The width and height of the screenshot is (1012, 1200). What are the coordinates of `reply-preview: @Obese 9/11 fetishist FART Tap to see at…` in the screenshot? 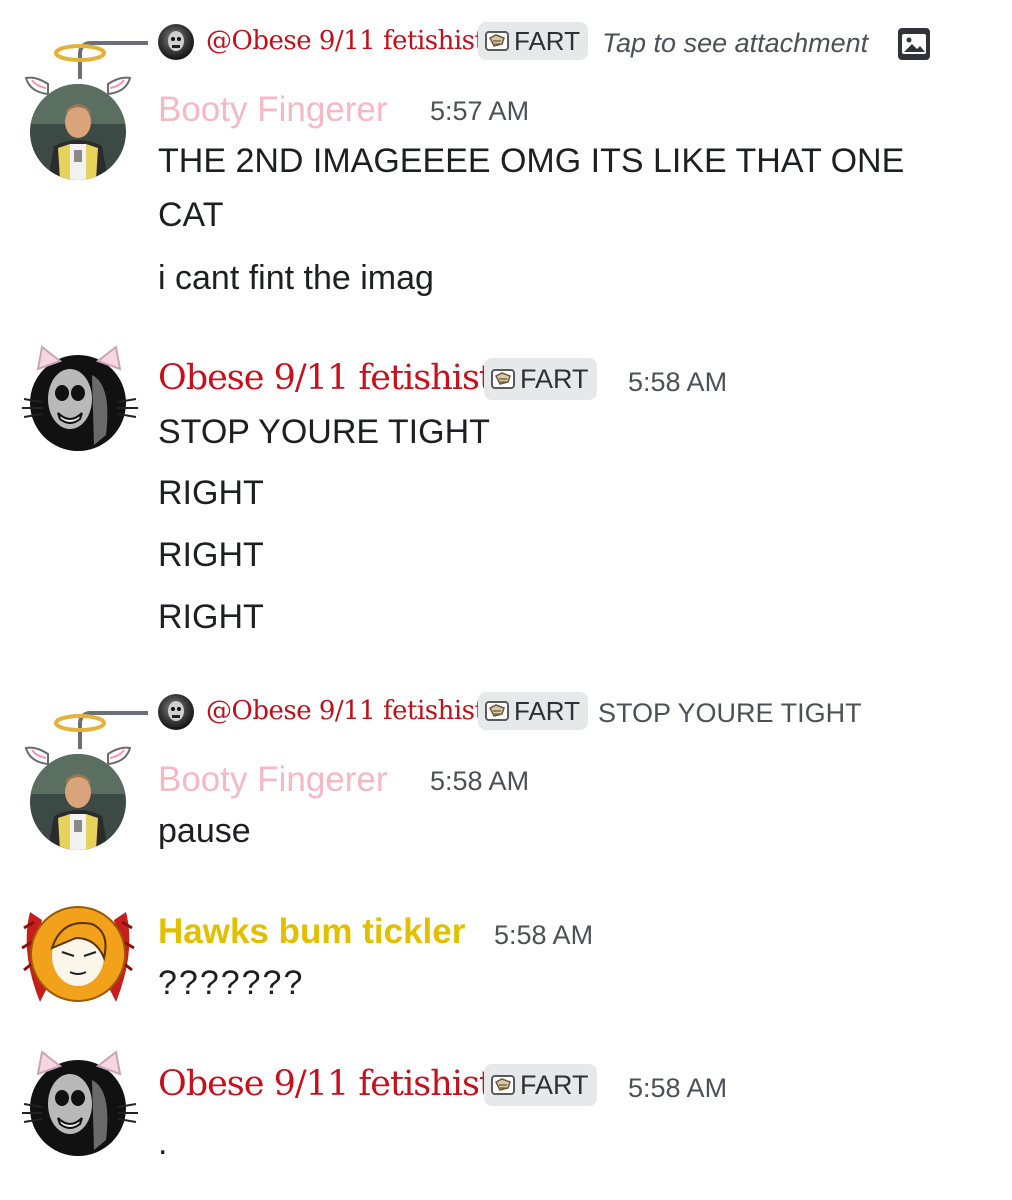 It's located at (506, 50).